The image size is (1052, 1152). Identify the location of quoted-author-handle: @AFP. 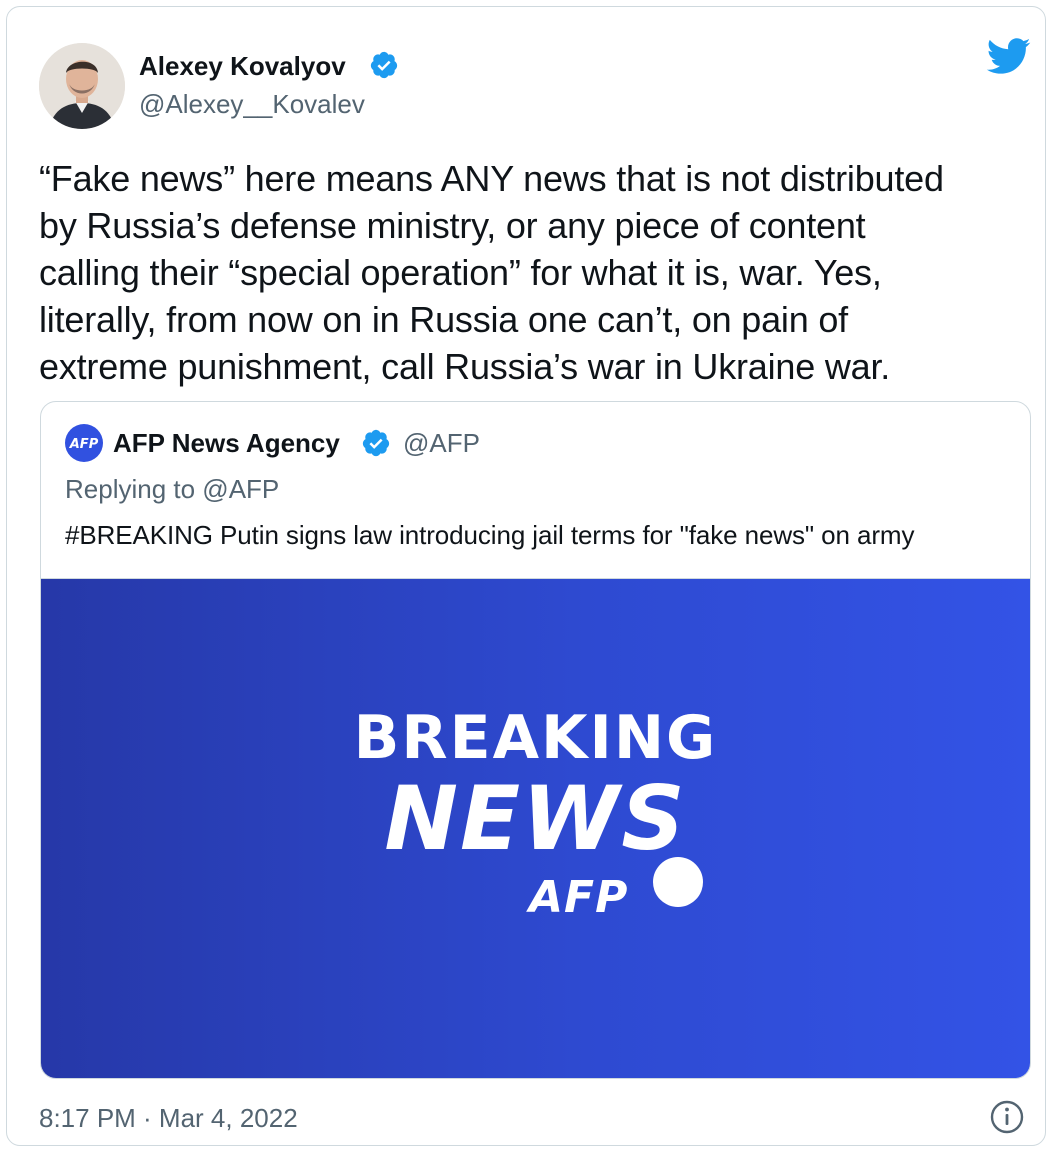
(441, 443).